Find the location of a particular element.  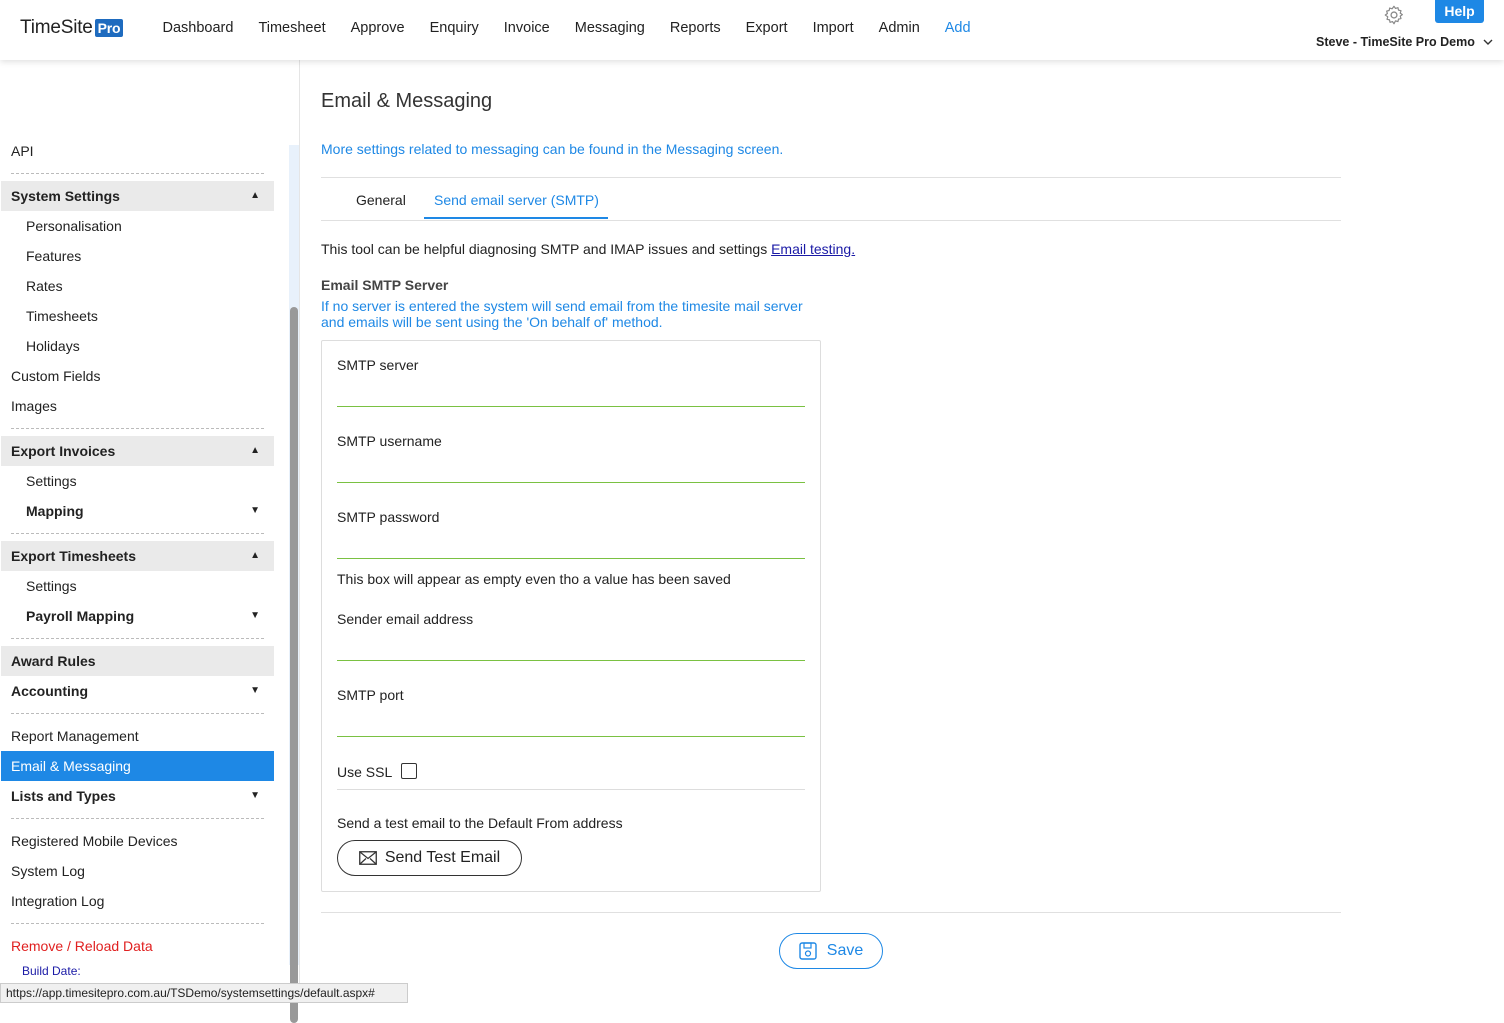

app-logo: TimeSite Pro is located at coordinates (72, 28).